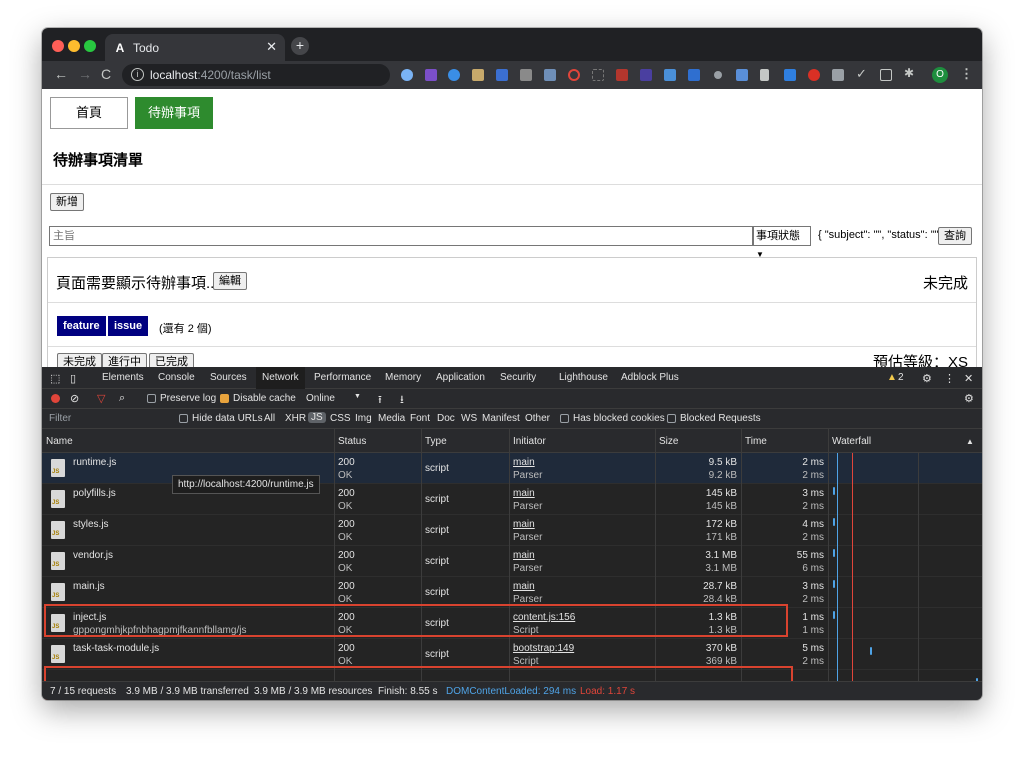 The image size is (1024, 757). What do you see at coordinates (174, 113) in the screenshot?
I see `nav-todo: 待辦事項` at bounding box center [174, 113].